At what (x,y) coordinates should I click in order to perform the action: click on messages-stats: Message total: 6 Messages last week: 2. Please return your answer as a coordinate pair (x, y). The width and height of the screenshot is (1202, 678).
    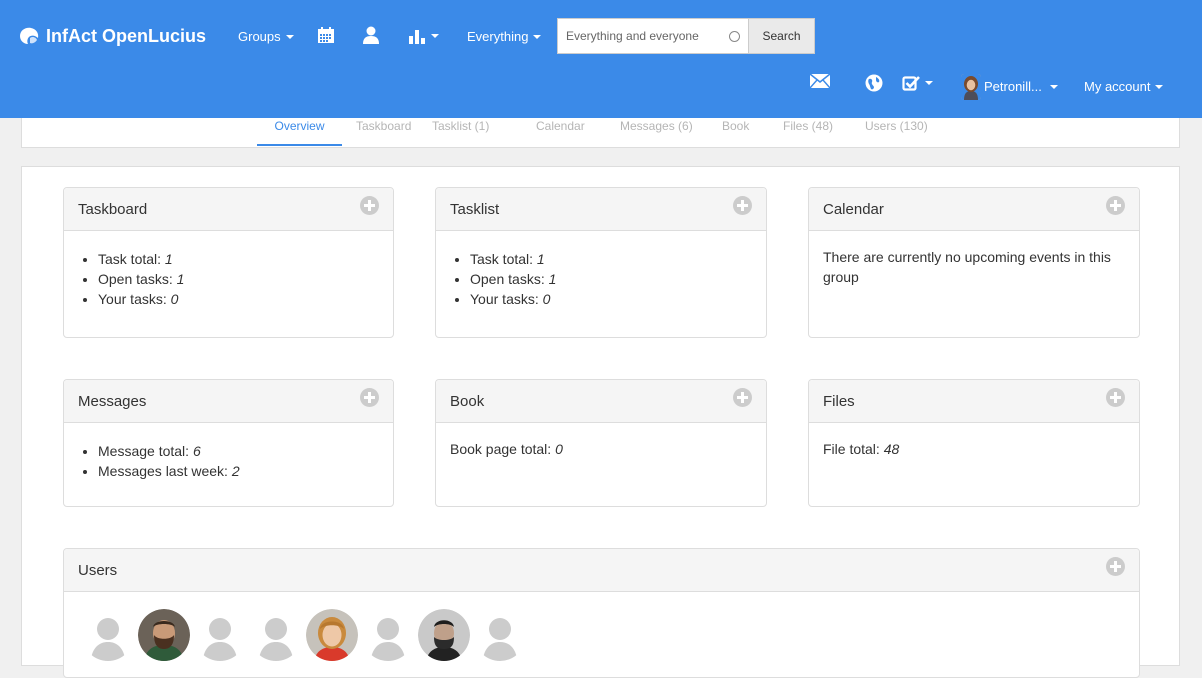
    Looking at the image, I should click on (228, 461).